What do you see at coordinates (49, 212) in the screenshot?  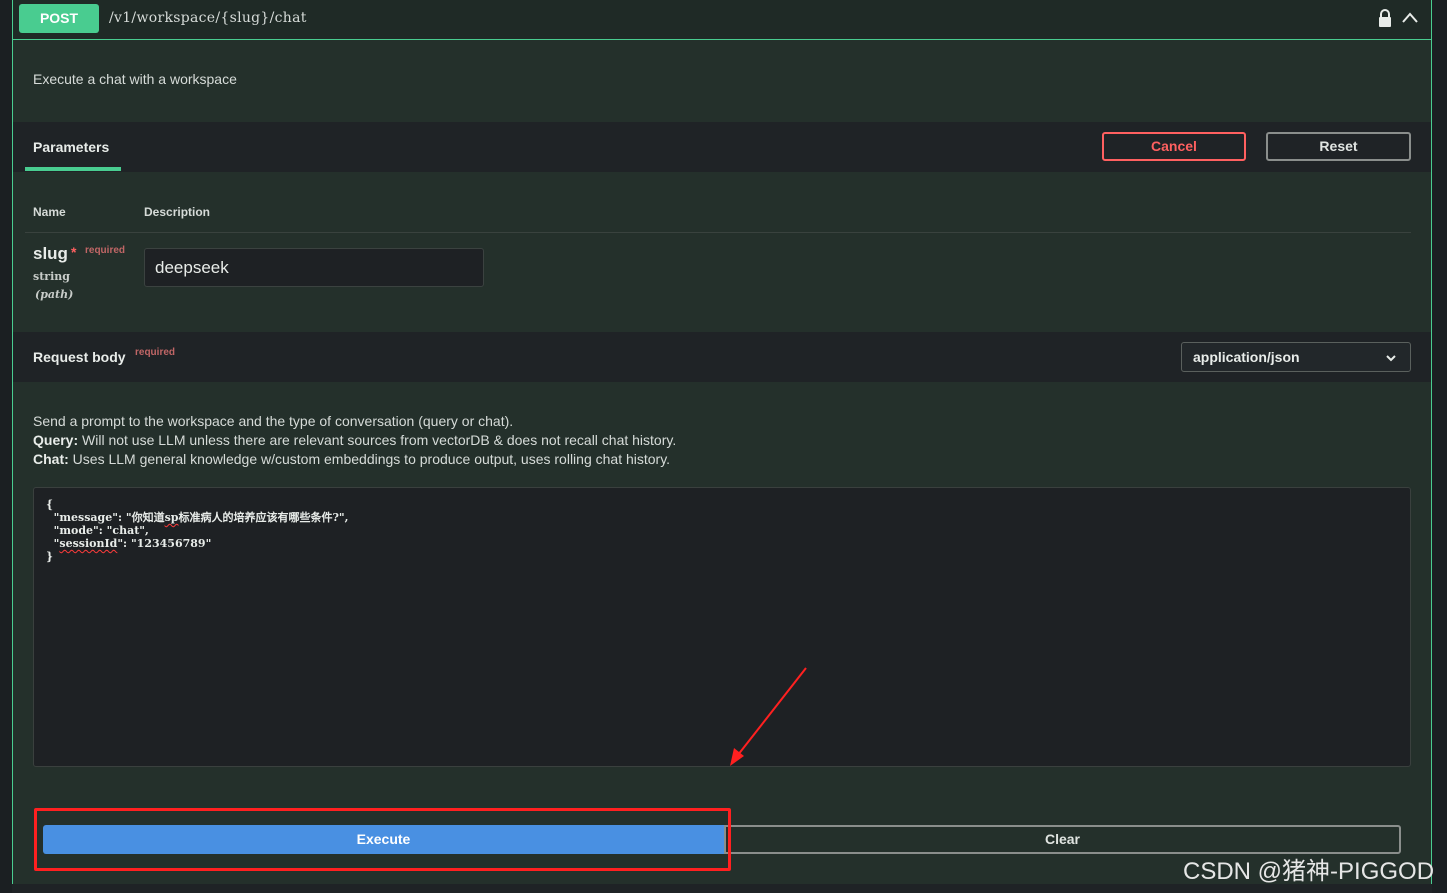 I see `column-header-name: Name` at bounding box center [49, 212].